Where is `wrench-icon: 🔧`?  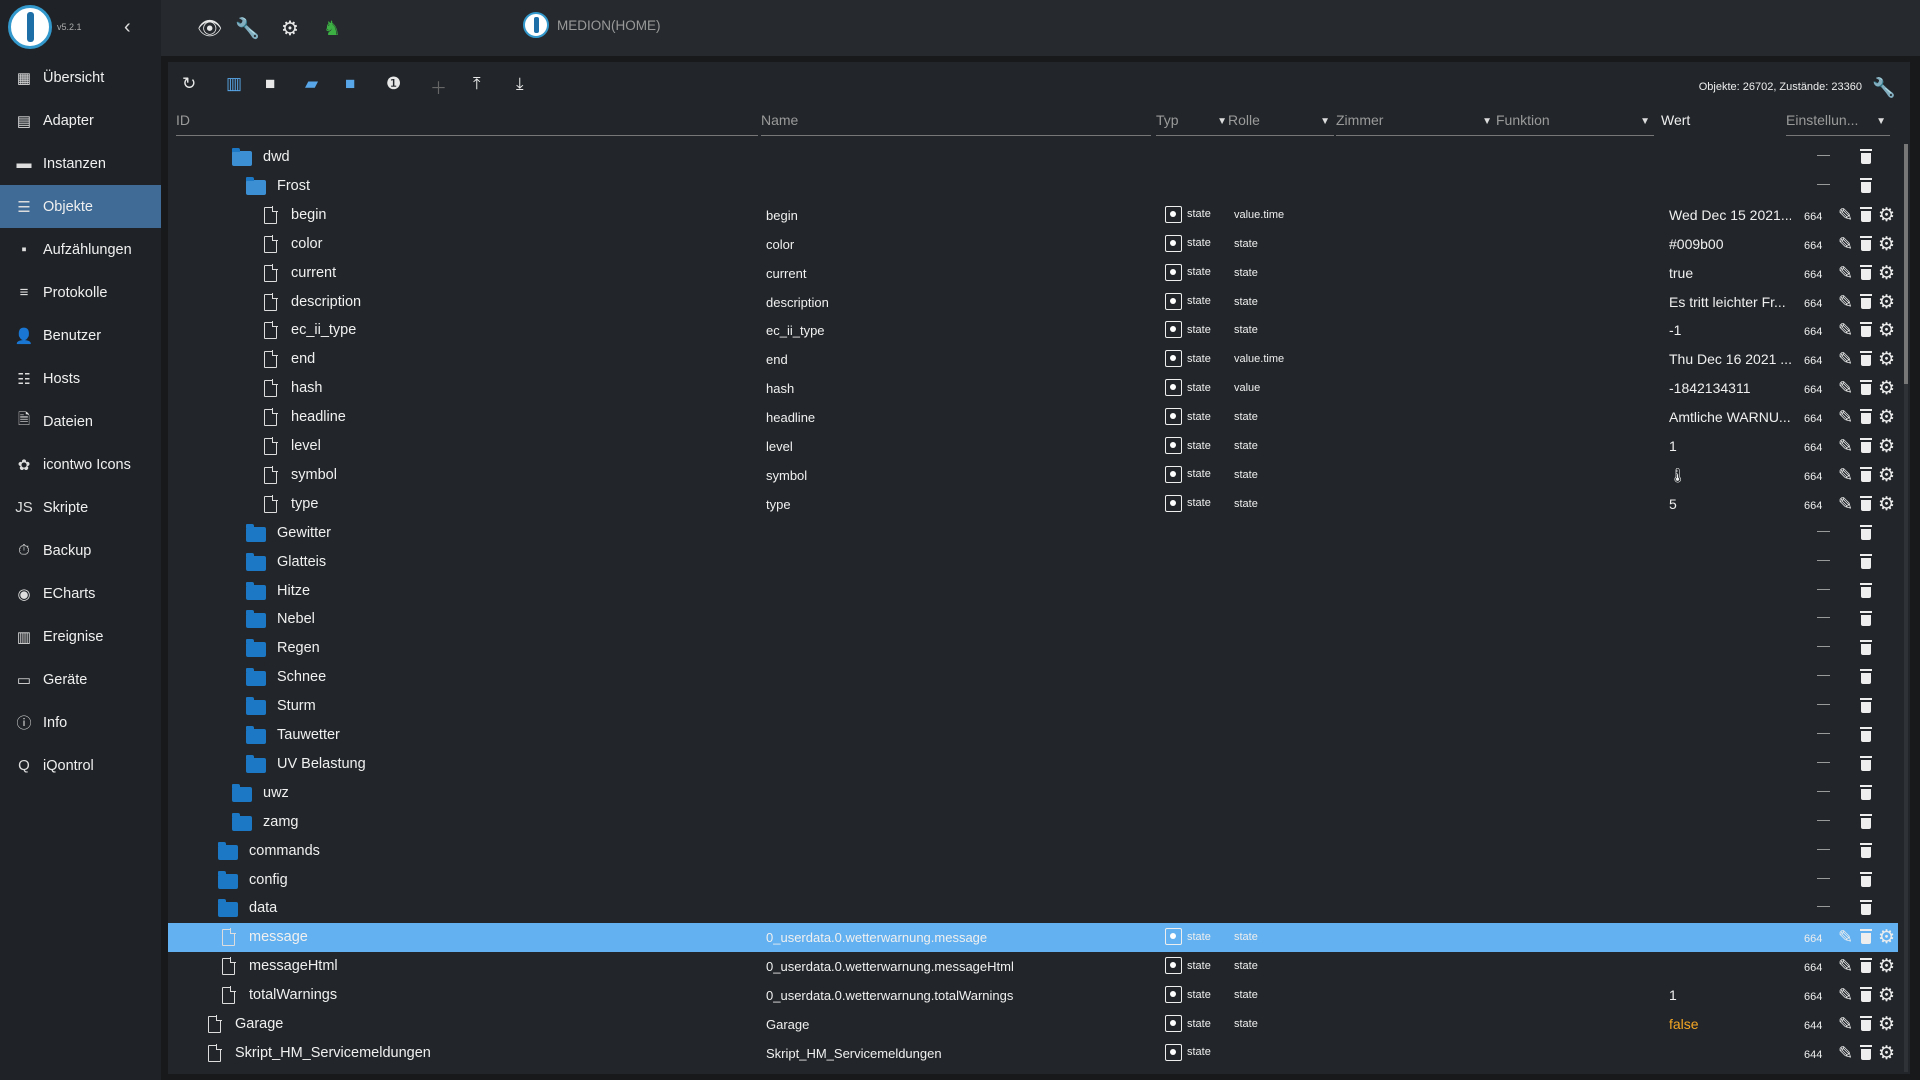
wrench-icon: 🔧 is located at coordinates (247, 28).